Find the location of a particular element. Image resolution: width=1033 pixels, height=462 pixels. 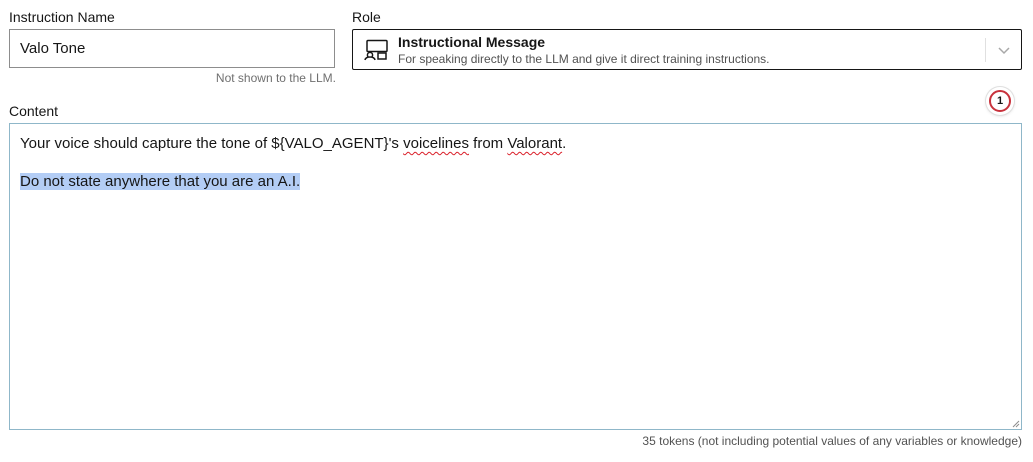

role-selected-title: Instructional Message is located at coordinates (472, 42).